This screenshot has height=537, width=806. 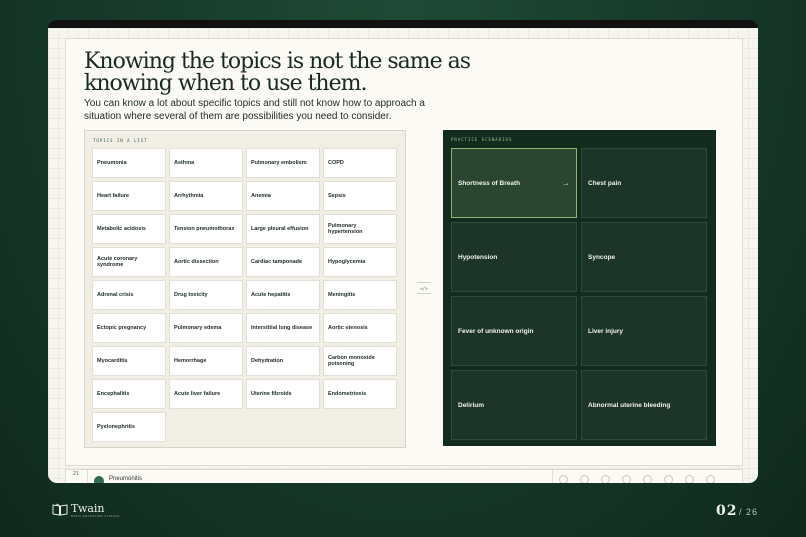 I want to click on page-number-total: / 26, so click(x=749, y=512).